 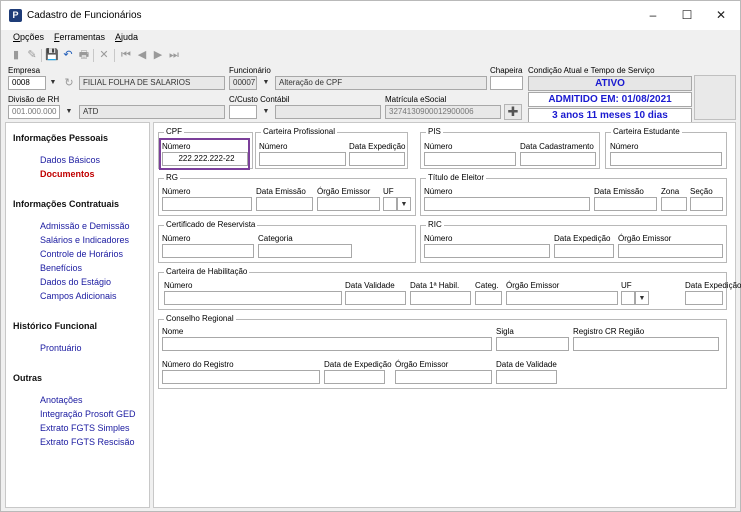 What do you see at coordinates (348, 204) in the screenshot?
I see `rg-orgao-field` at bounding box center [348, 204].